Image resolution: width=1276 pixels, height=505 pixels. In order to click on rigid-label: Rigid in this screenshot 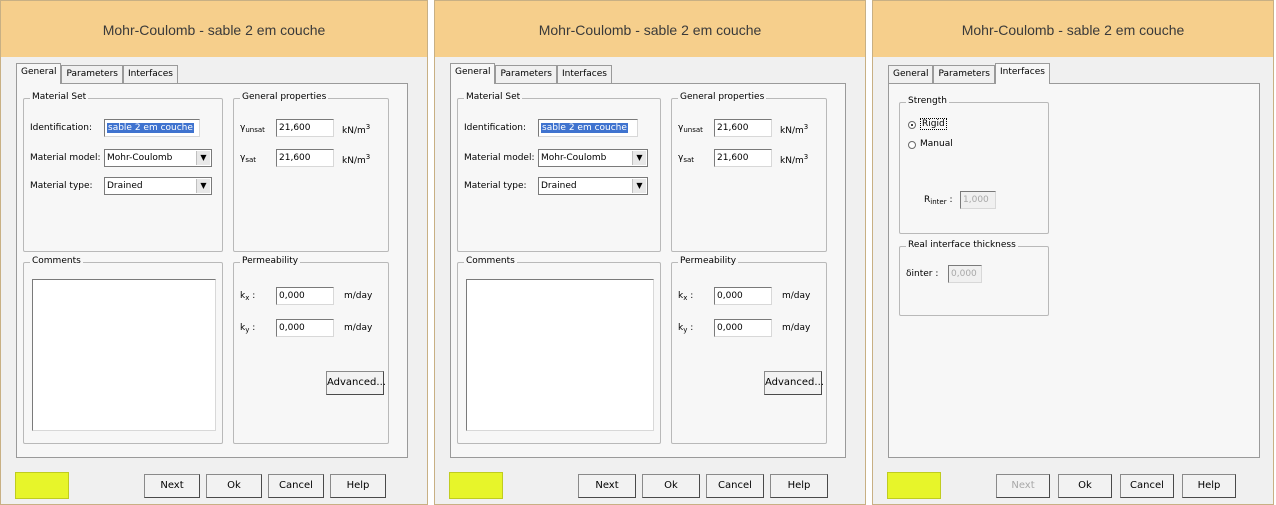, I will do `click(933, 124)`.